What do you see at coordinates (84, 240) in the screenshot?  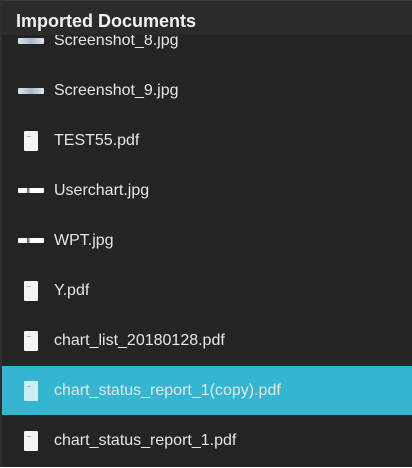 I see `file-name: WPT.jpg` at bounding box center [84, 240].